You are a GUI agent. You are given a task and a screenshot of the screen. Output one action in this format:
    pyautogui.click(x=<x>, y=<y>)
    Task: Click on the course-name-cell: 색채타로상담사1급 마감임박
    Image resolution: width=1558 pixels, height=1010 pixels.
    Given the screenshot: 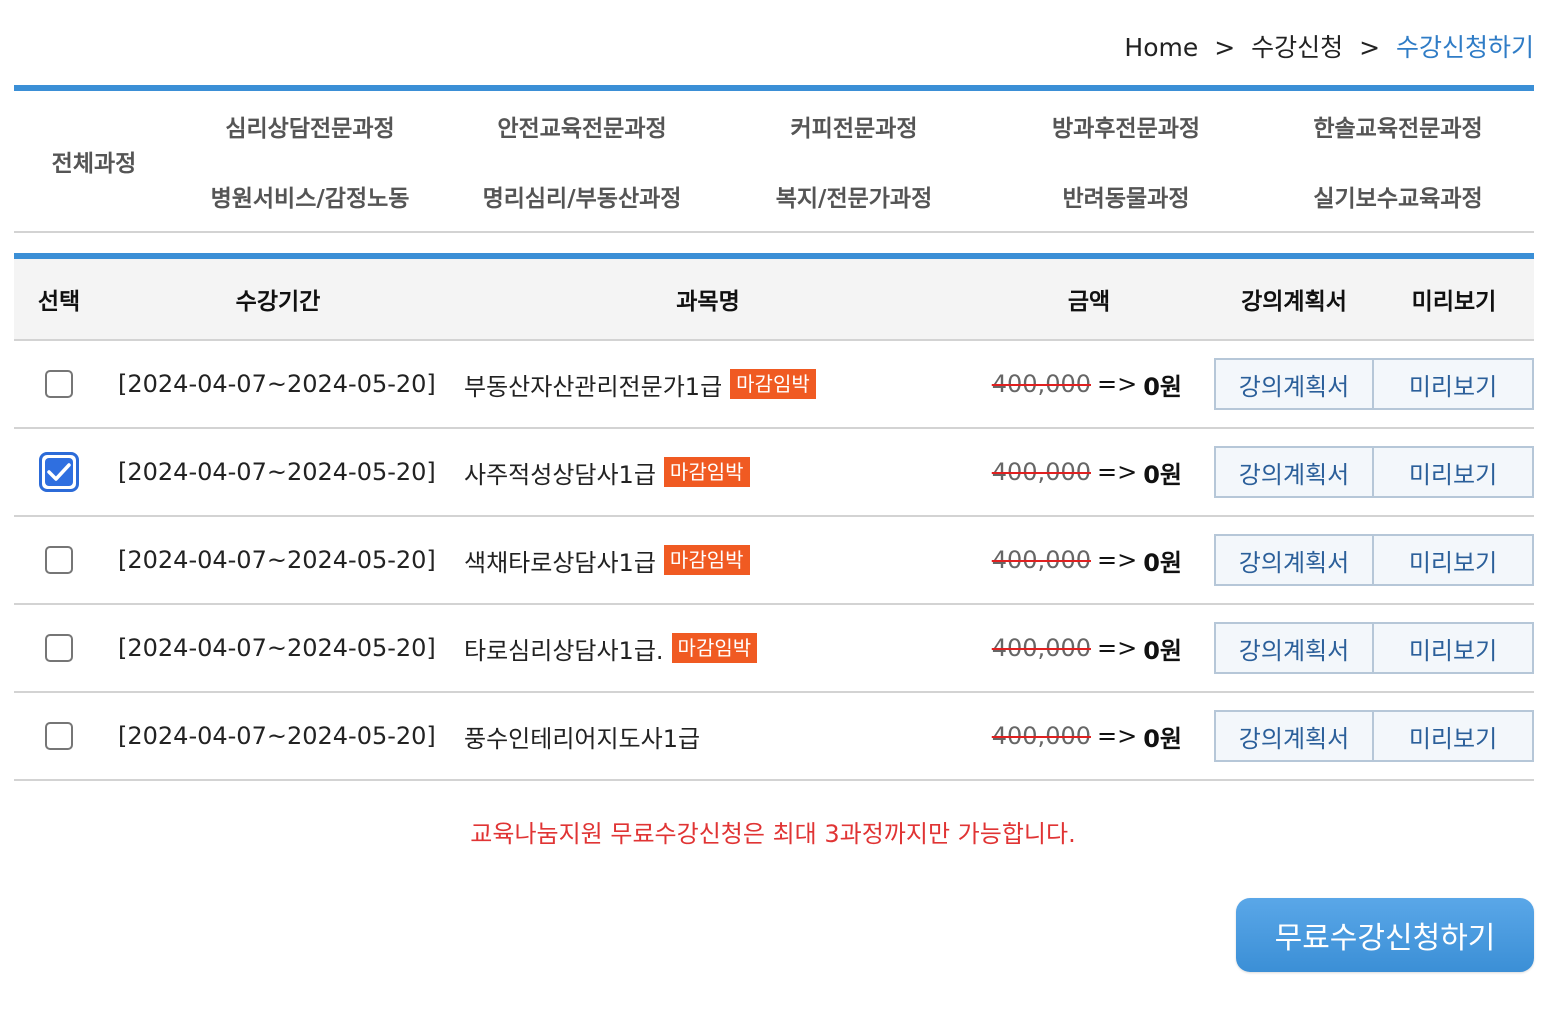 What is the action you would take?
    pyautogui.click(x=724, y=560)
    